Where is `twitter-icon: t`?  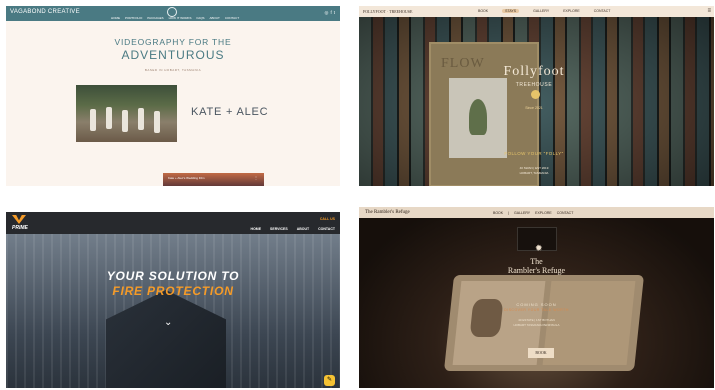
twitter-icon: t is located at coordinates (334, 13).